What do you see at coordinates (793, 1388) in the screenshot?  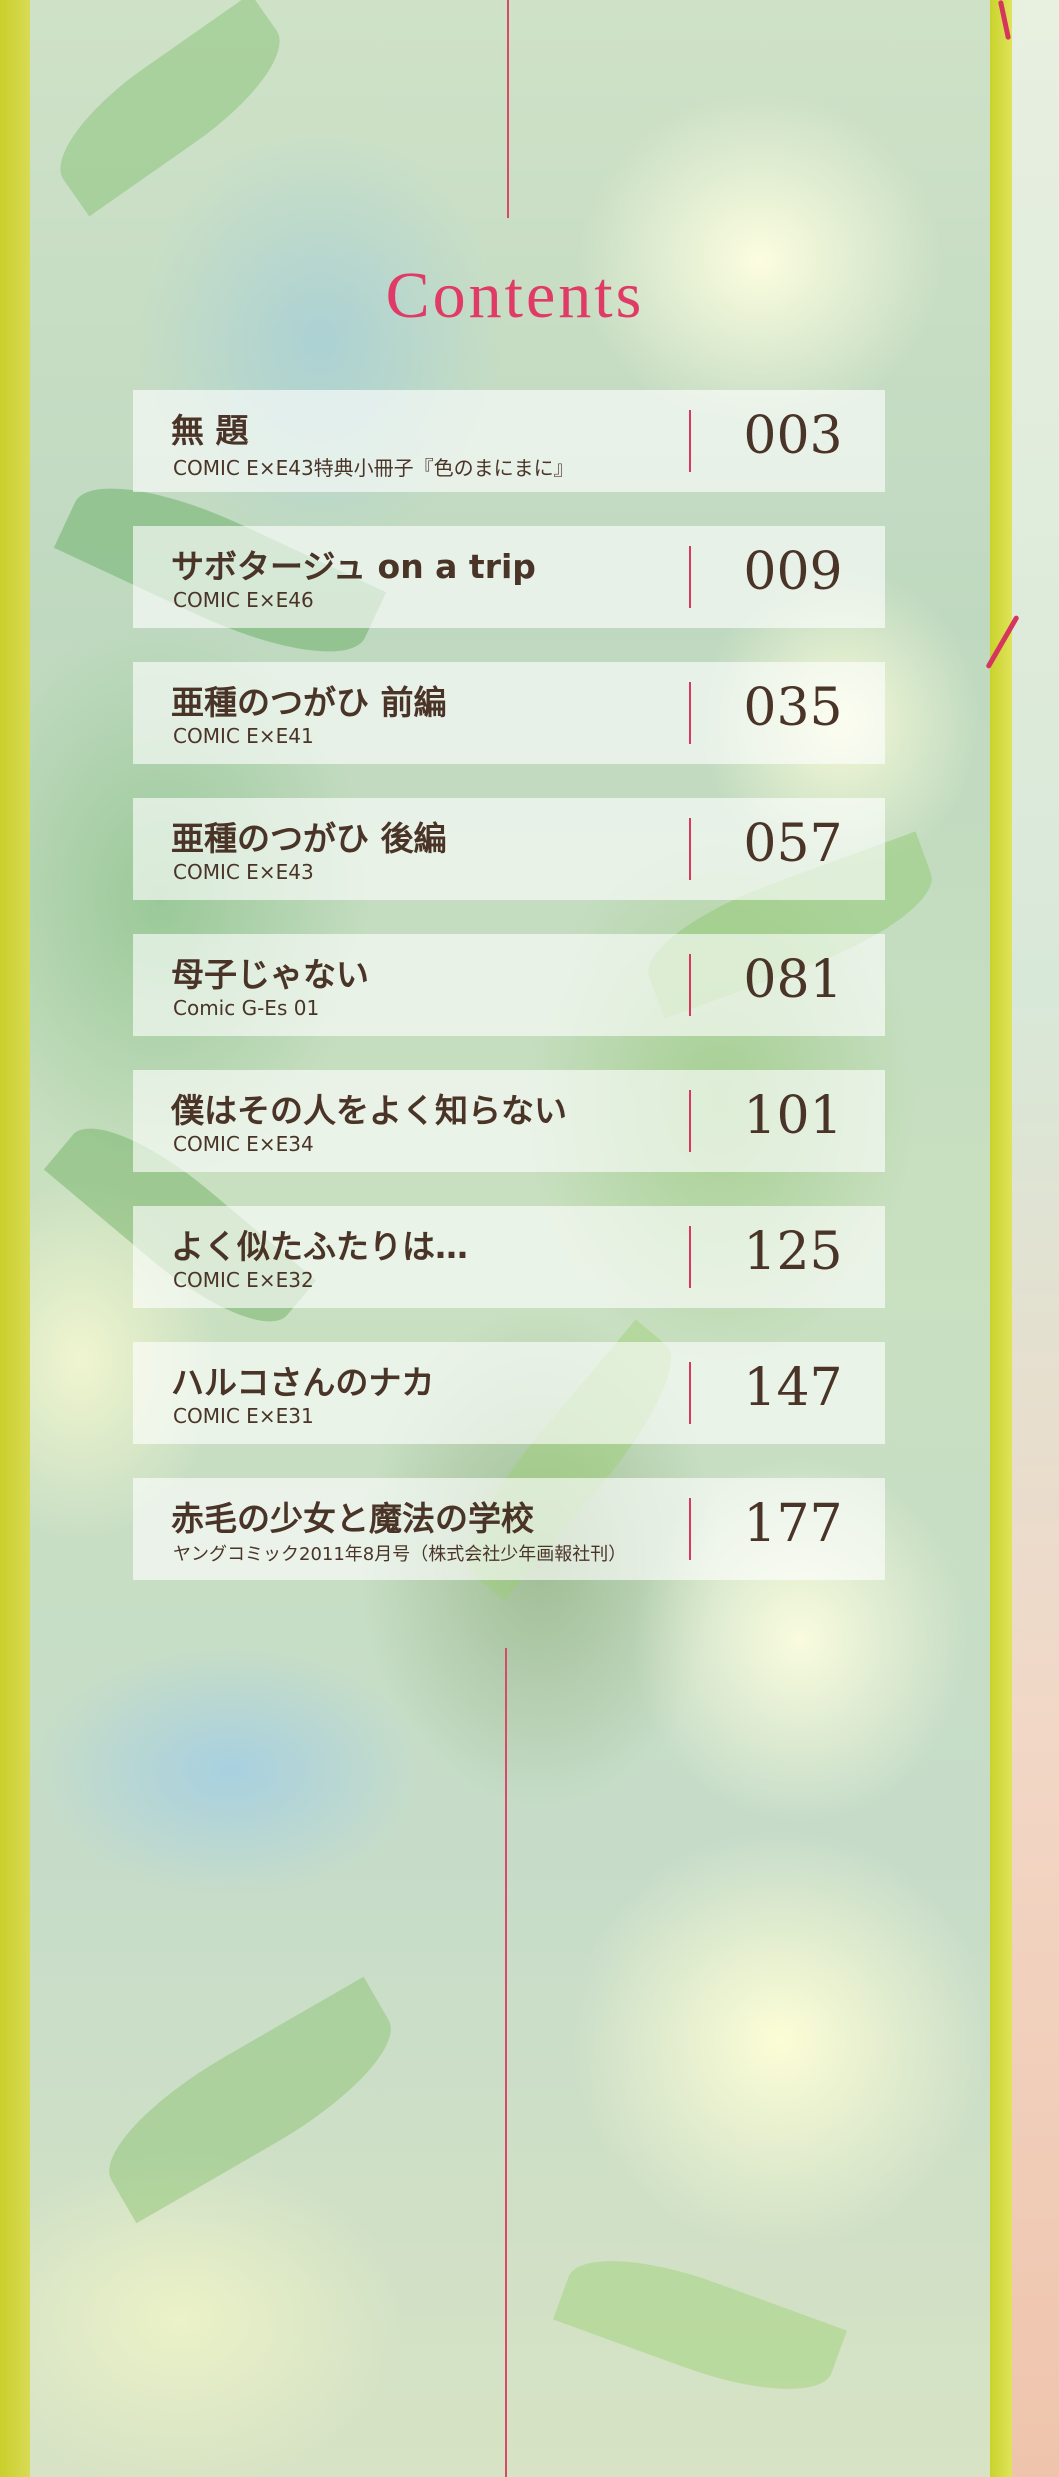 I see `entry-page-number: 147` at bounding box center [793, 1388].